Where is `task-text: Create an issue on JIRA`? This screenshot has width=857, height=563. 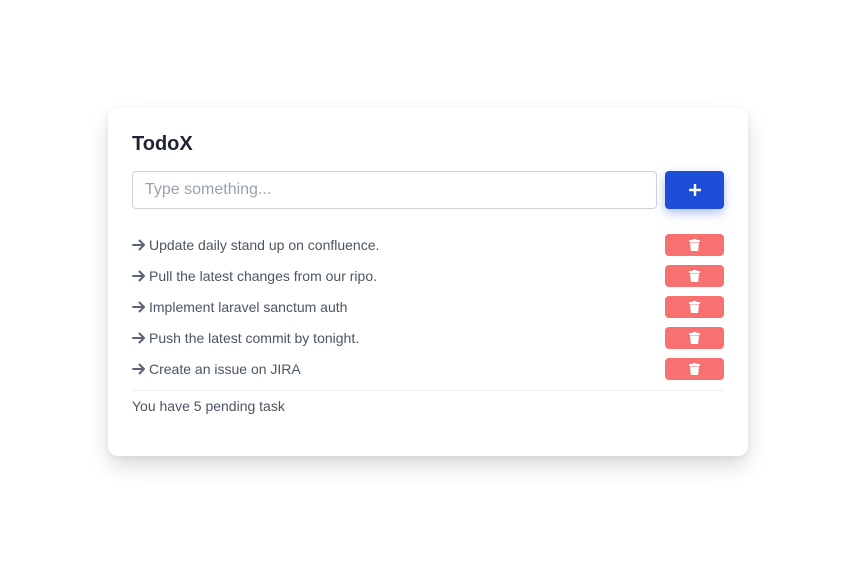 task-text: Create an issue on JIRA is located at coordinates (225, 368).